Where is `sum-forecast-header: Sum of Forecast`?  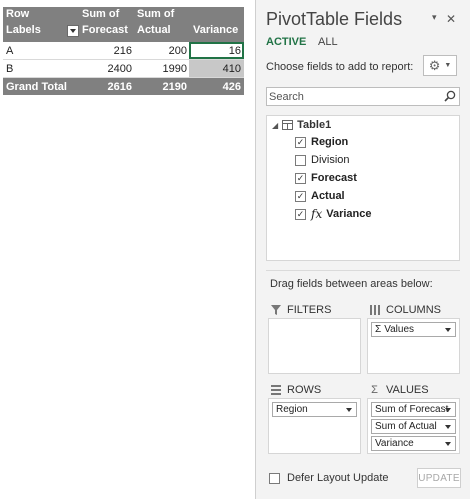 sum-forecast-header: Sum of Forecast is located at coordinates (106, 24).